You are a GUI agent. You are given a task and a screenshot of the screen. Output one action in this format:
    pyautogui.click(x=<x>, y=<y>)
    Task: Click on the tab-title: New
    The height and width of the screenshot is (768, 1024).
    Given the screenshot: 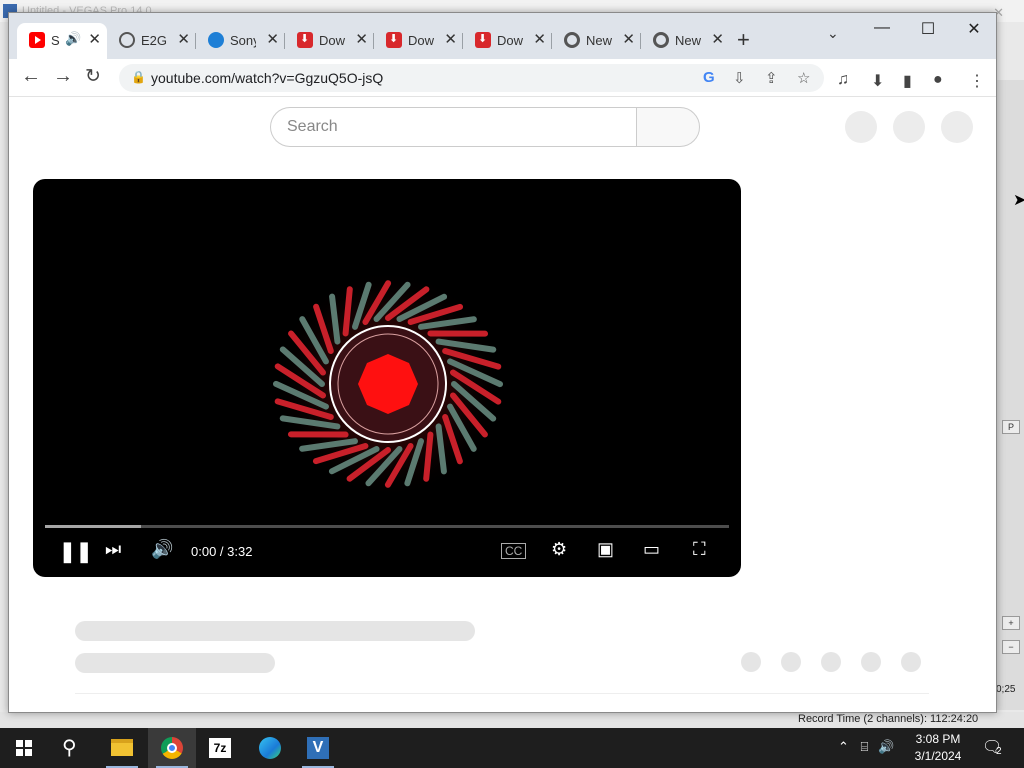 What is the action you would take?
    pyautogui.click(x=688, y=40)
    